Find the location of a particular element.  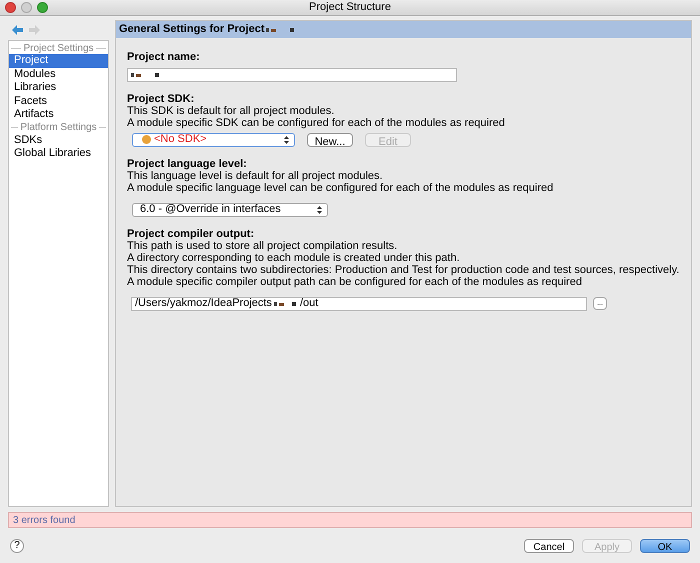

path-text: /Users/yakmoz/IdeaProjects is located at coordinates (203, 304).